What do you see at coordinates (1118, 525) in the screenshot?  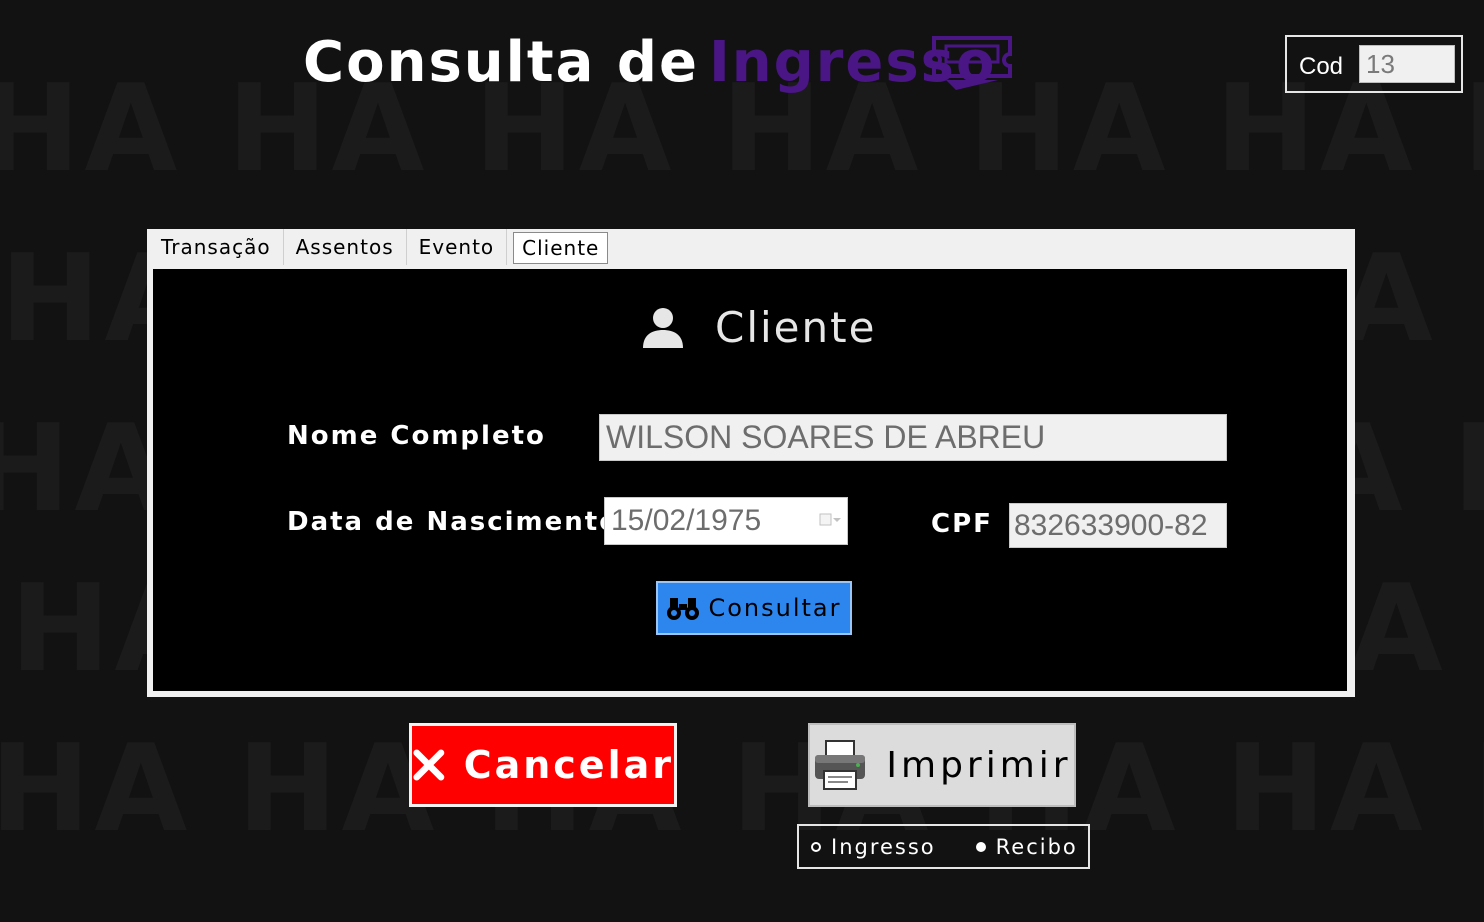 I see `cpf-field: 832633900-82` at bounding box center [1118, 525].